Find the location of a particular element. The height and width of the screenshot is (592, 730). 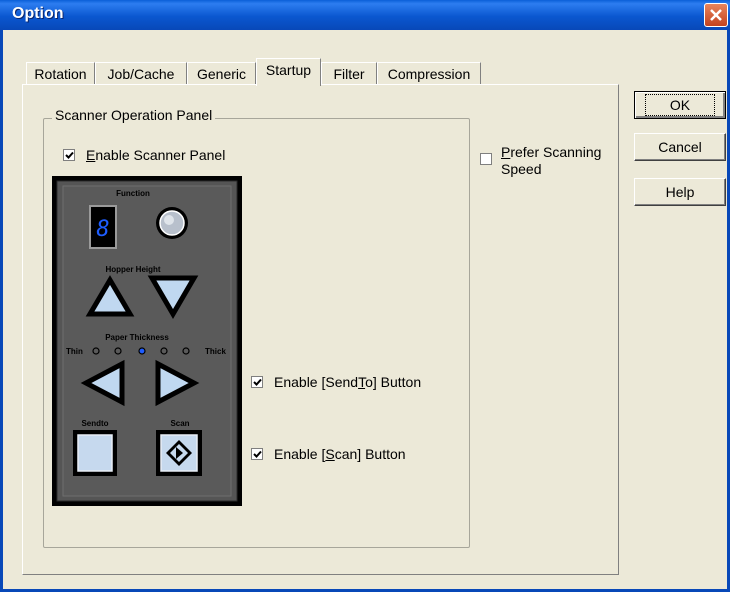

prefer-scanning-speed-label: Prefer Scanning Speed is located at coordinates (551, 161).